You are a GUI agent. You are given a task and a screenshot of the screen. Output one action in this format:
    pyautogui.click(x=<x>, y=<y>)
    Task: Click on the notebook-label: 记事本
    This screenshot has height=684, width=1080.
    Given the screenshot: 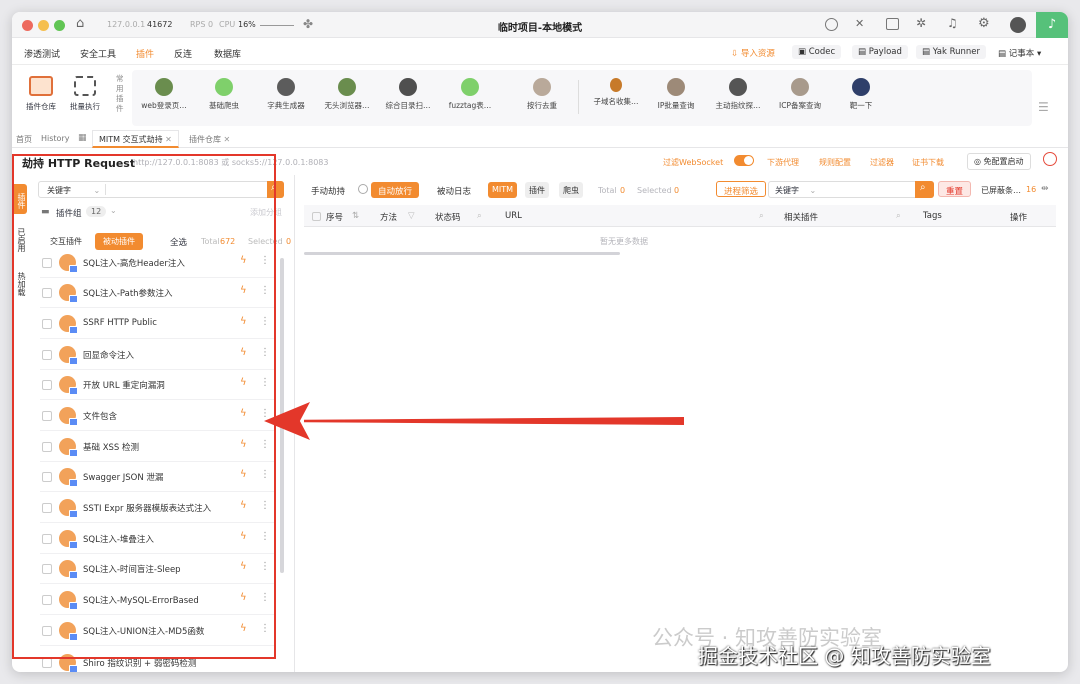 What is the action you would take?
    pyautogui.click(x=1021, y=54)
    